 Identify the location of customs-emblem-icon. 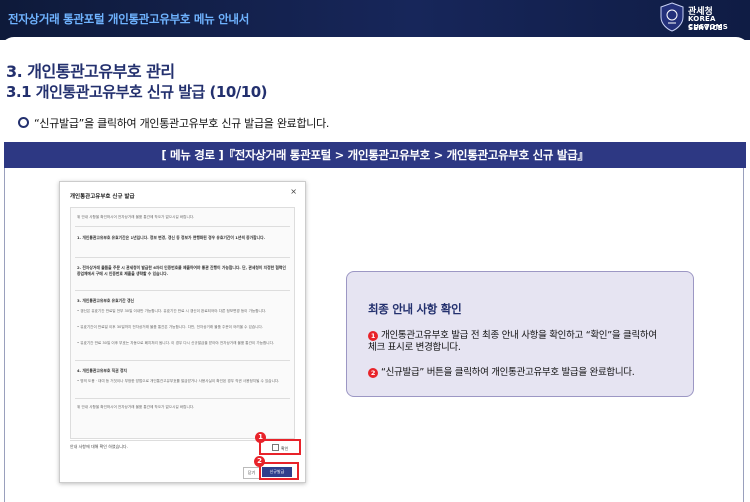
(672, 17).